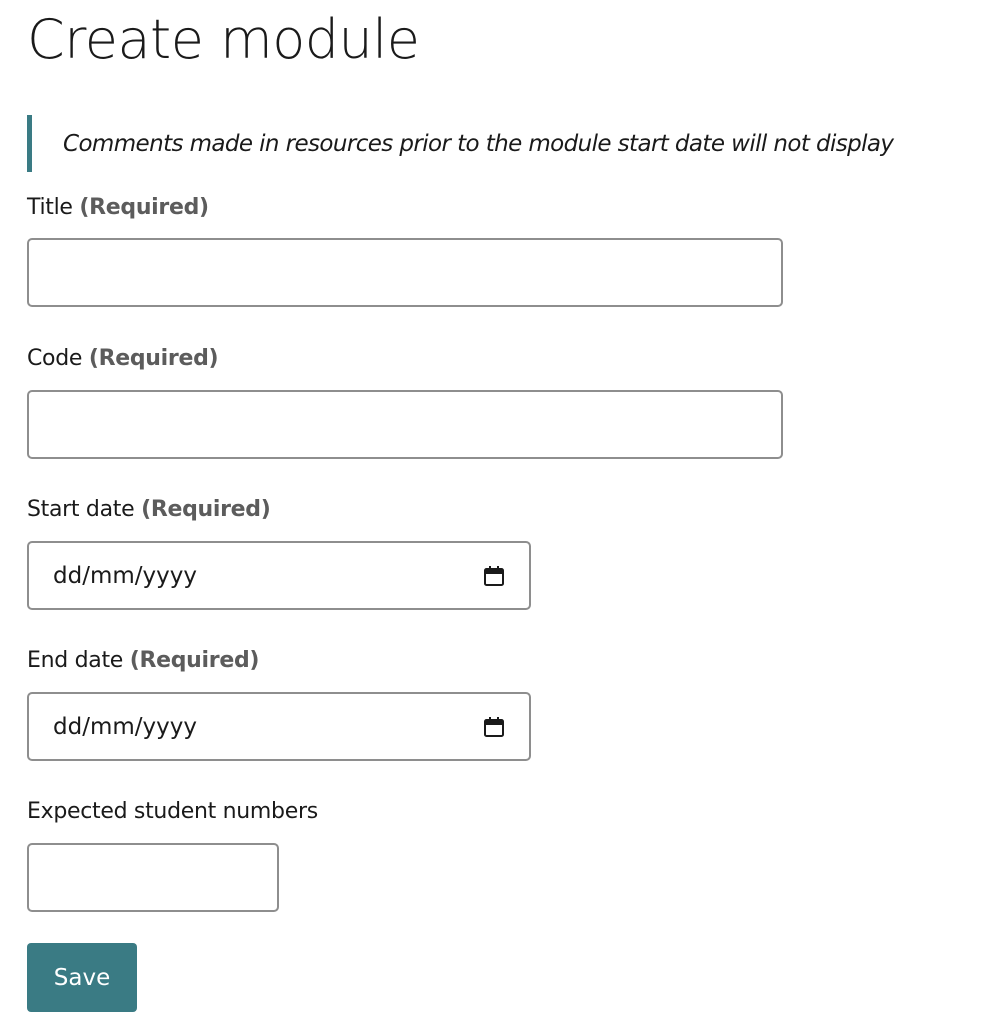  Describe the element at coordinates (82, 977) in the screenshot. I see `save-button: Save` at that location.